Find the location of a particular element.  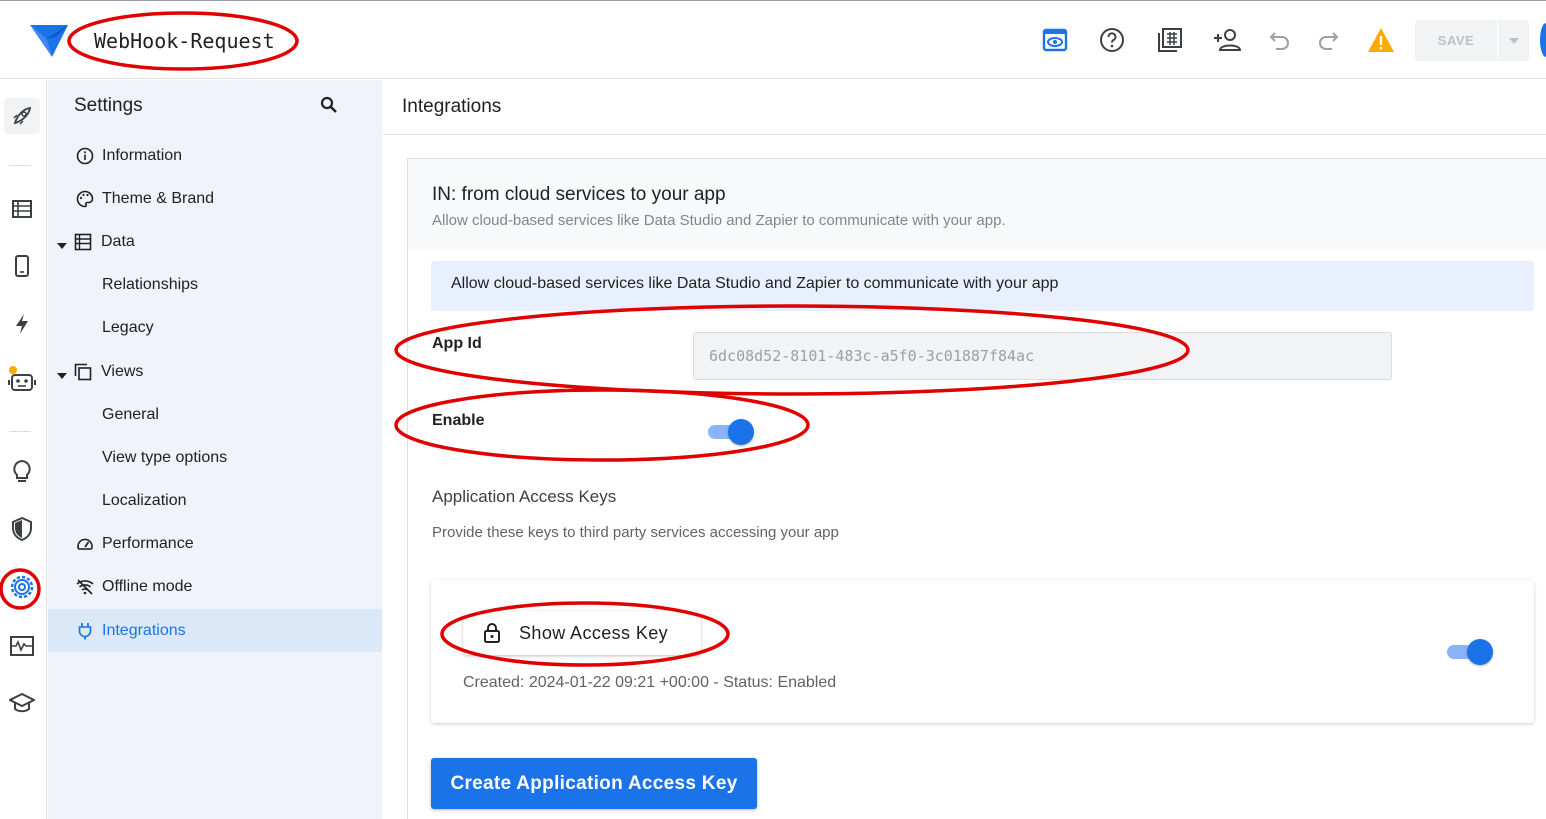

nav-item-integrations: Integrations is located at coordinates (215, 630).